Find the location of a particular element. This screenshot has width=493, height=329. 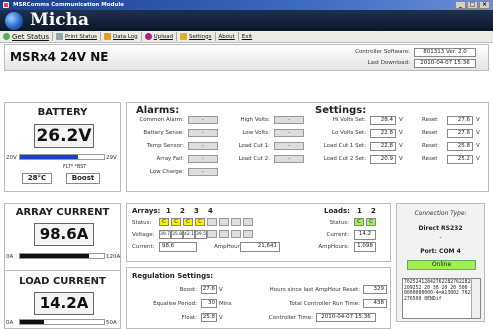

maximize-button: □ is located at coordinates (472, 5).